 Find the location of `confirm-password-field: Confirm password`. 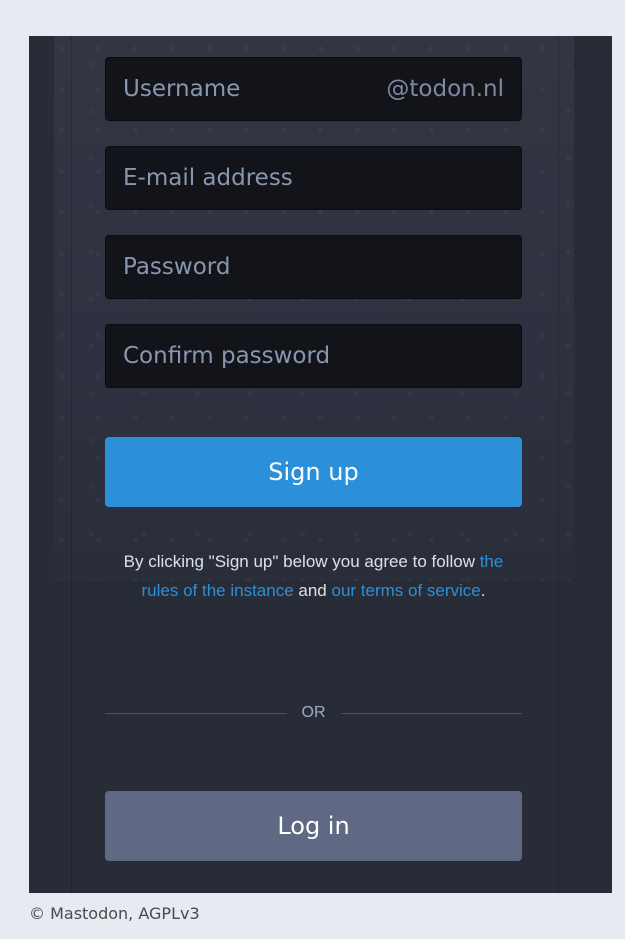

confirm-password-field: Confirm password is located at coordinates (313, 356).